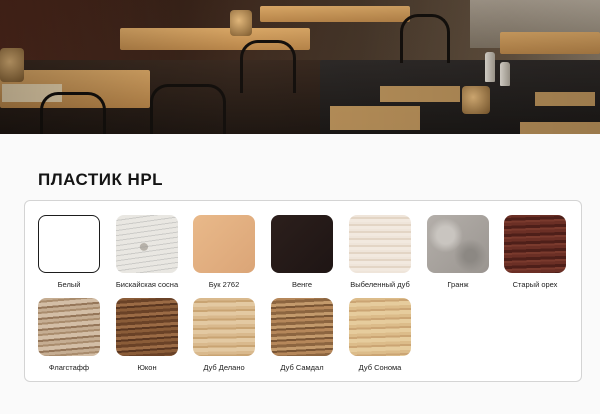 The width and height of the screenshot is (600, 414). Describe the element at coordinates (380, 367) in the screenshot. I see `swatch-label: Дуб Сонома` at that location.